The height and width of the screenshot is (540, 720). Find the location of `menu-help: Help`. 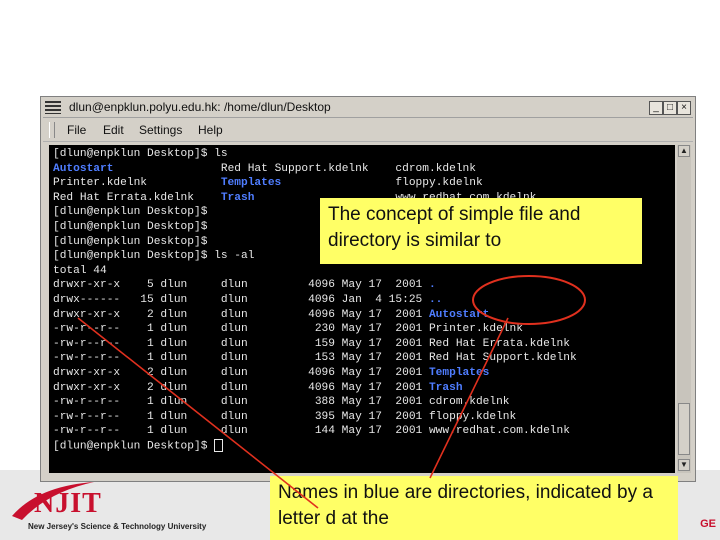

menu-help: Help is located at coordinates (210, 130).